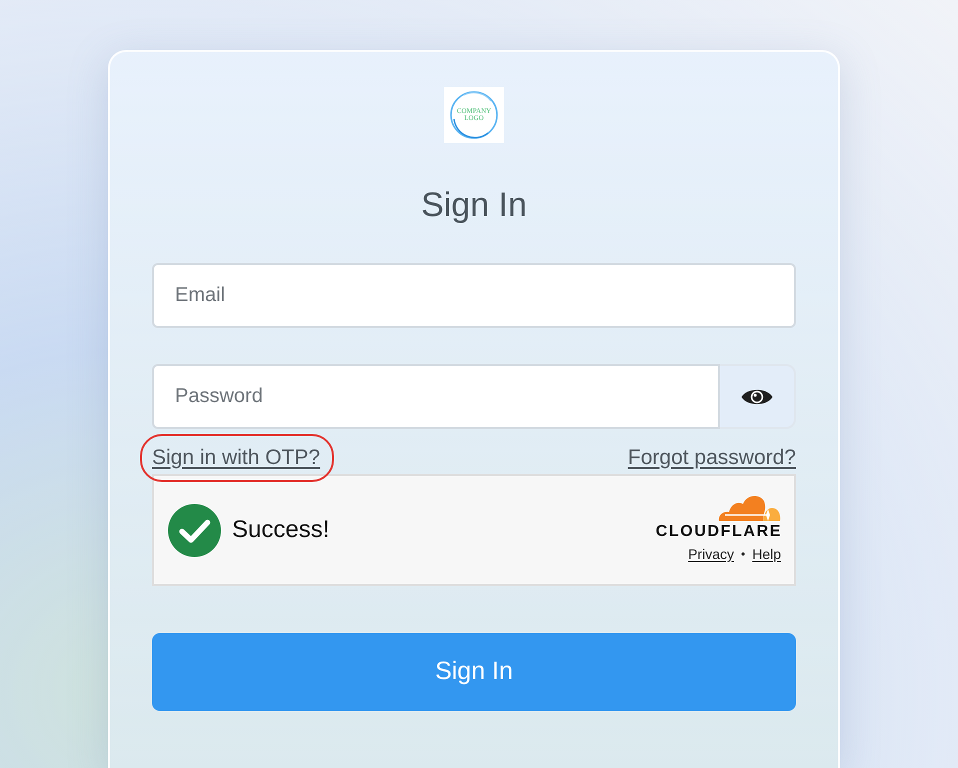 This screenshot has height=768, width=958. What do you see at coordinates (281, 530) in the screenshot?
I see `status-message: Success!` at bounding box center [281, 530].